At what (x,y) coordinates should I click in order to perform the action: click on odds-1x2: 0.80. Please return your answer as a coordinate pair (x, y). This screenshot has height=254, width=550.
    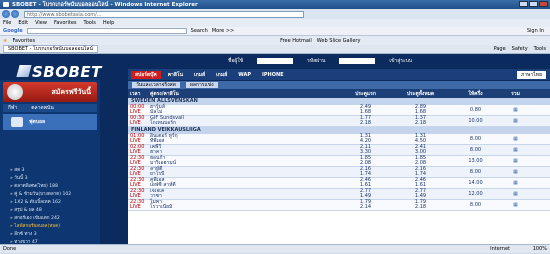
    Looking at the image, I should click on (475, 110).